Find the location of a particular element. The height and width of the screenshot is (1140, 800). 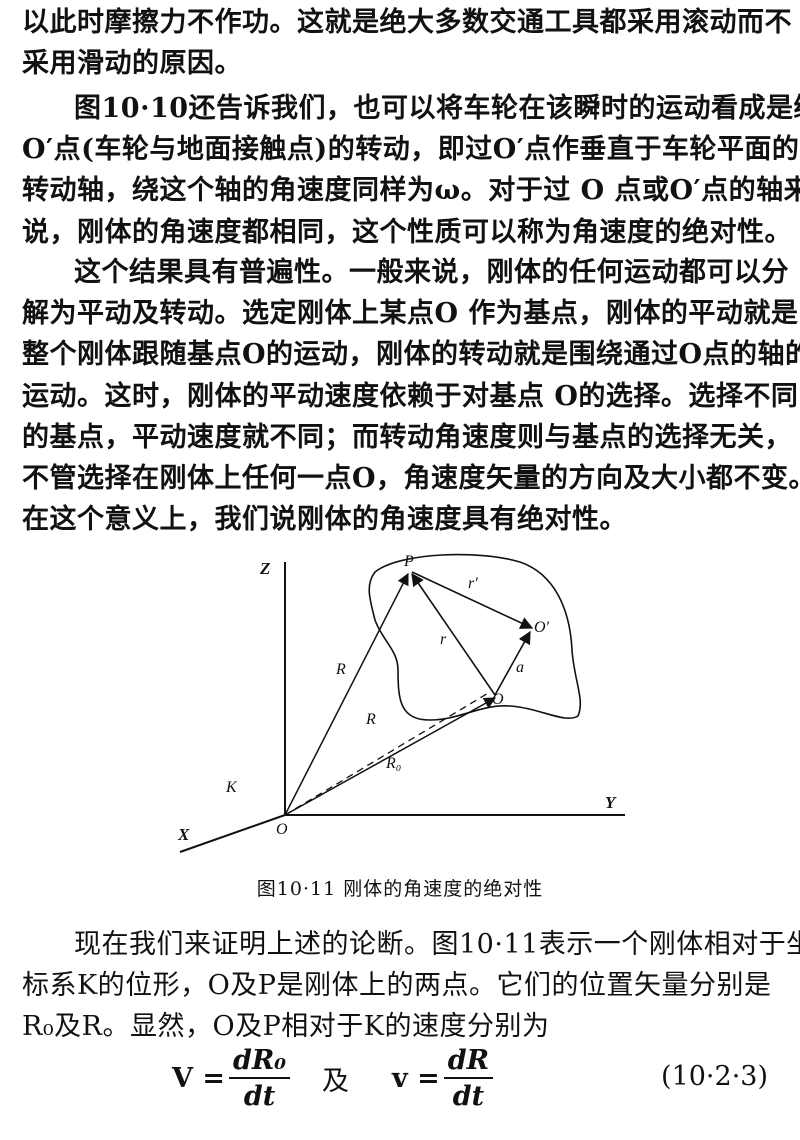

text-line: O′点(车轮与地面接触点)的转动，即过O′点作垂直于车轮平面的 is located at coordinates (411, 150).